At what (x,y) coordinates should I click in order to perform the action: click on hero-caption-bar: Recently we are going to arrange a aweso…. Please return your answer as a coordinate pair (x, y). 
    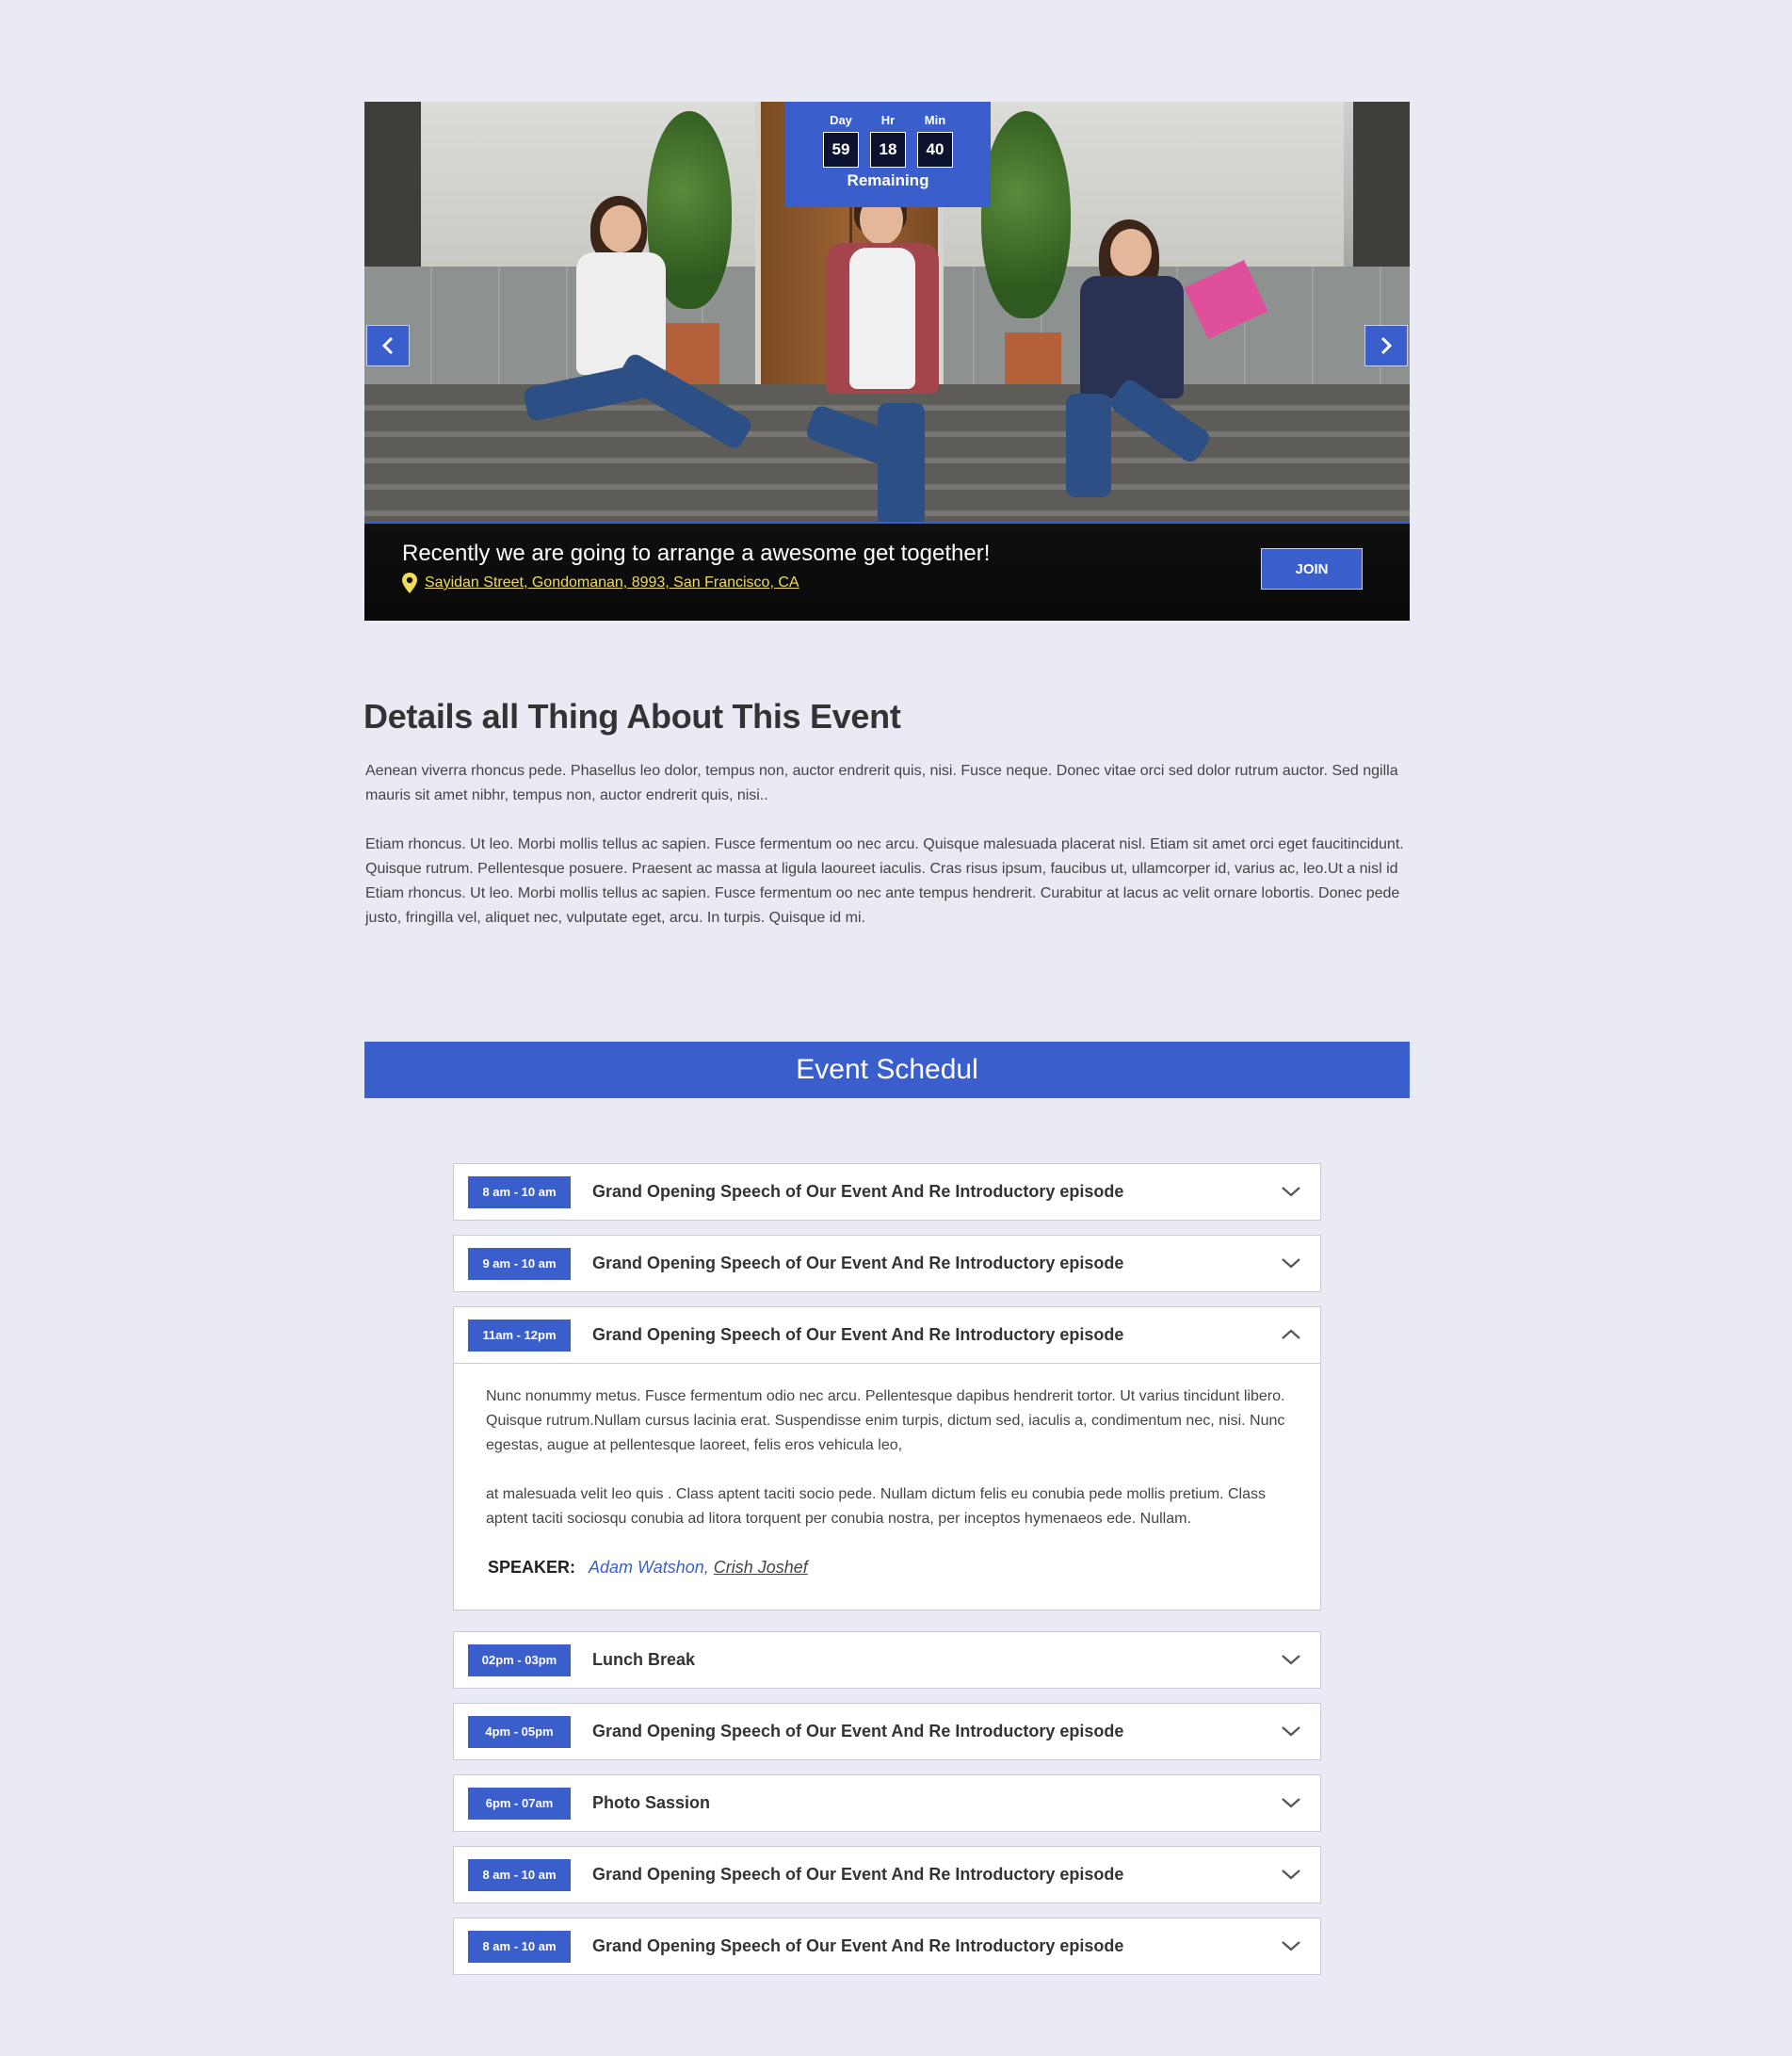
    Looking at the image, I should click on (887, 571).